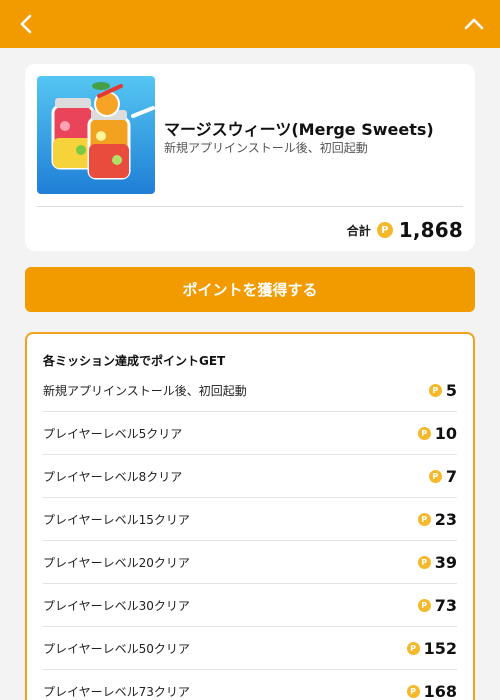 The height and width of the screenshot is (700, 500). What do you see at coordinates (250, 605) in the screenshot?
I see `mission-item: プレイヤーレベル30クリア P 73` at bounding box center [250, 605].